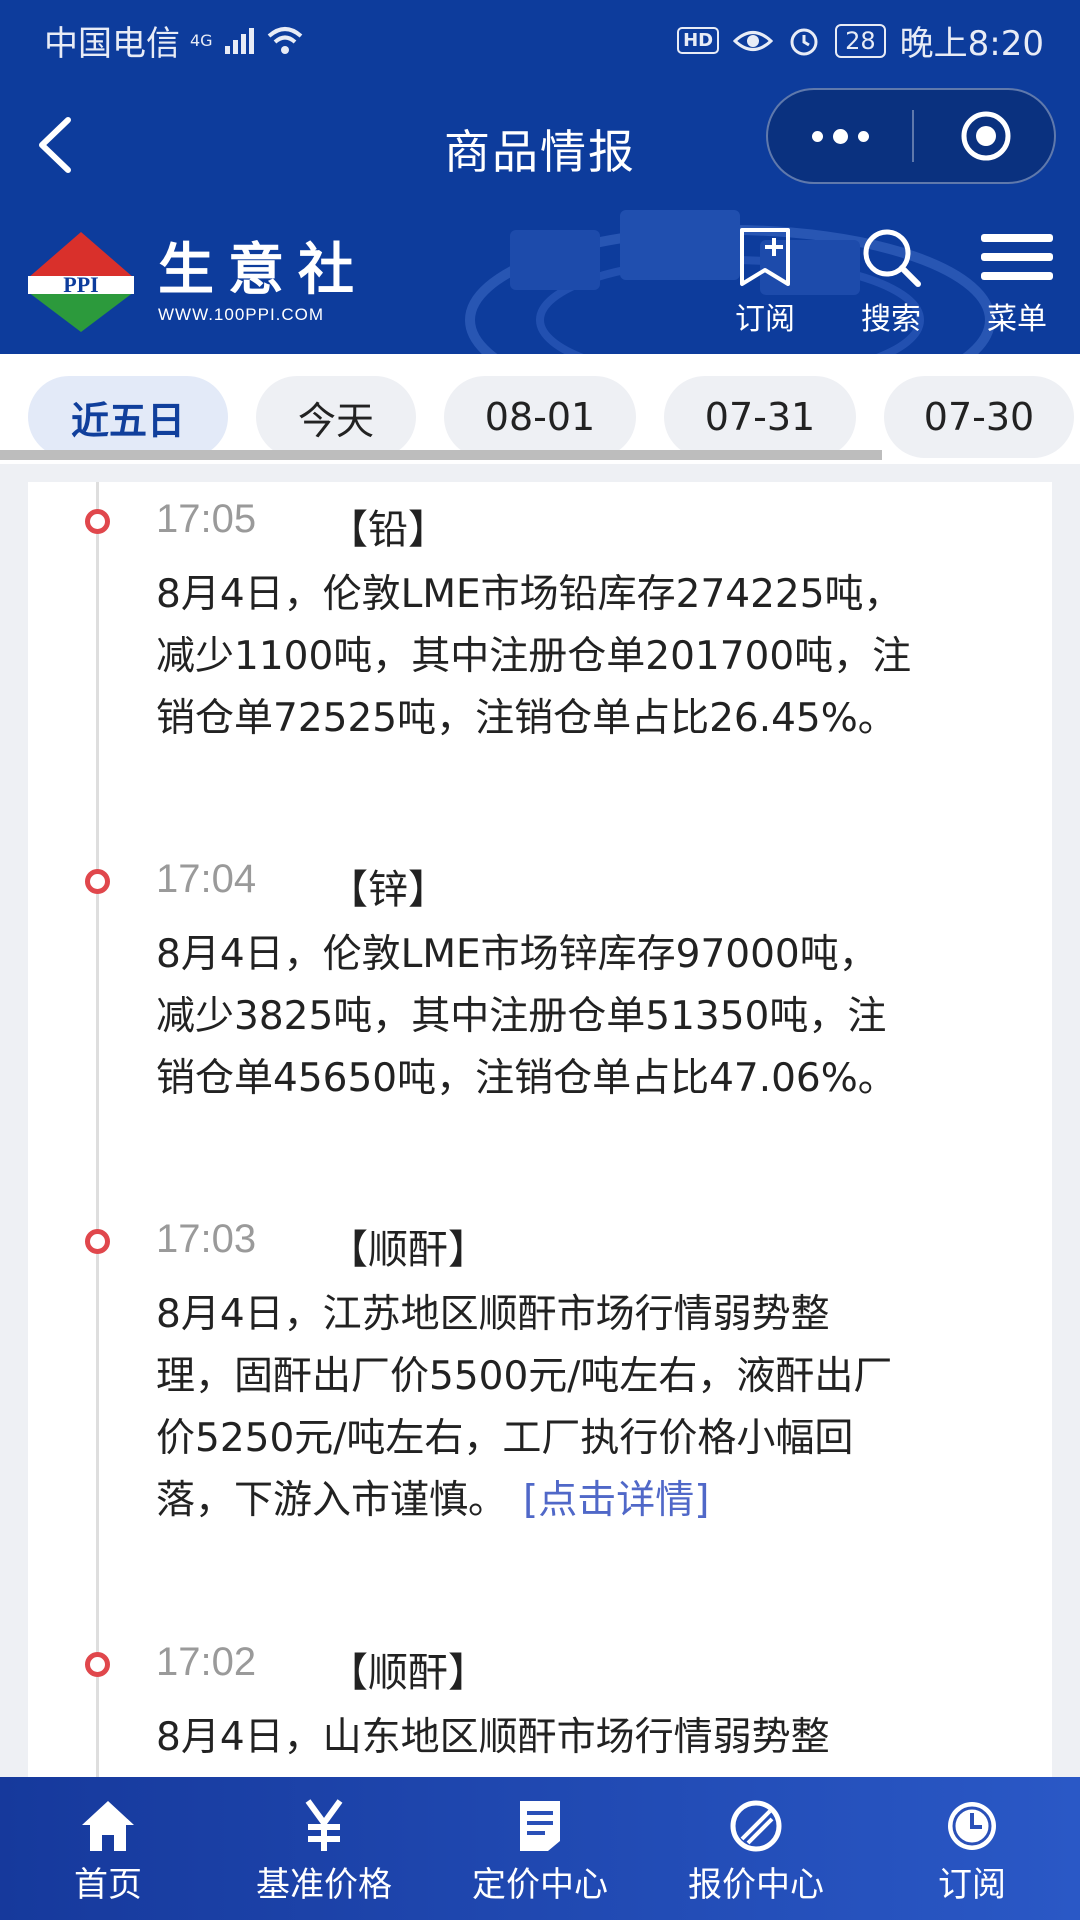  Describe the element at coordinates (765, 319) in the screenshot. I see `subscribe-tool-label: 订阅` at that location.